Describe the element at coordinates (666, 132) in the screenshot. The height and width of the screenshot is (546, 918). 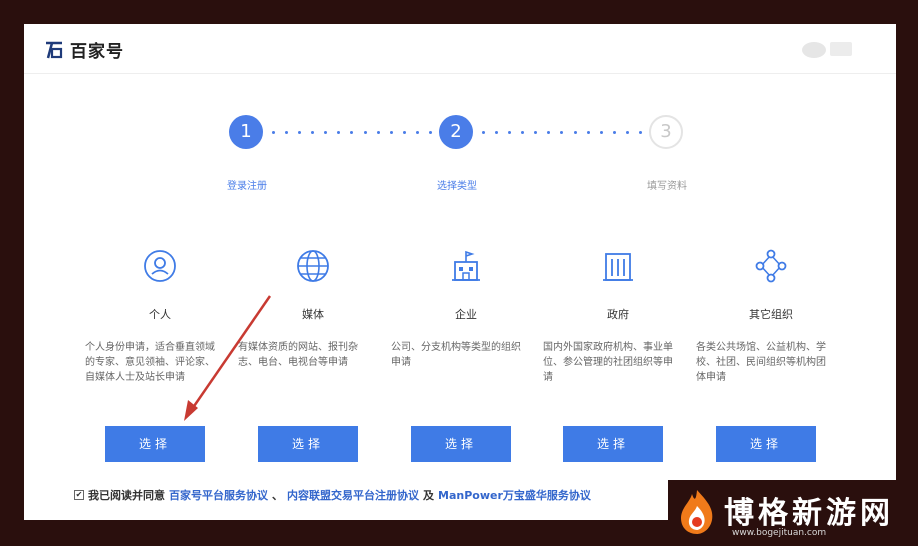
I see `step-3-circle: 3` at that location.